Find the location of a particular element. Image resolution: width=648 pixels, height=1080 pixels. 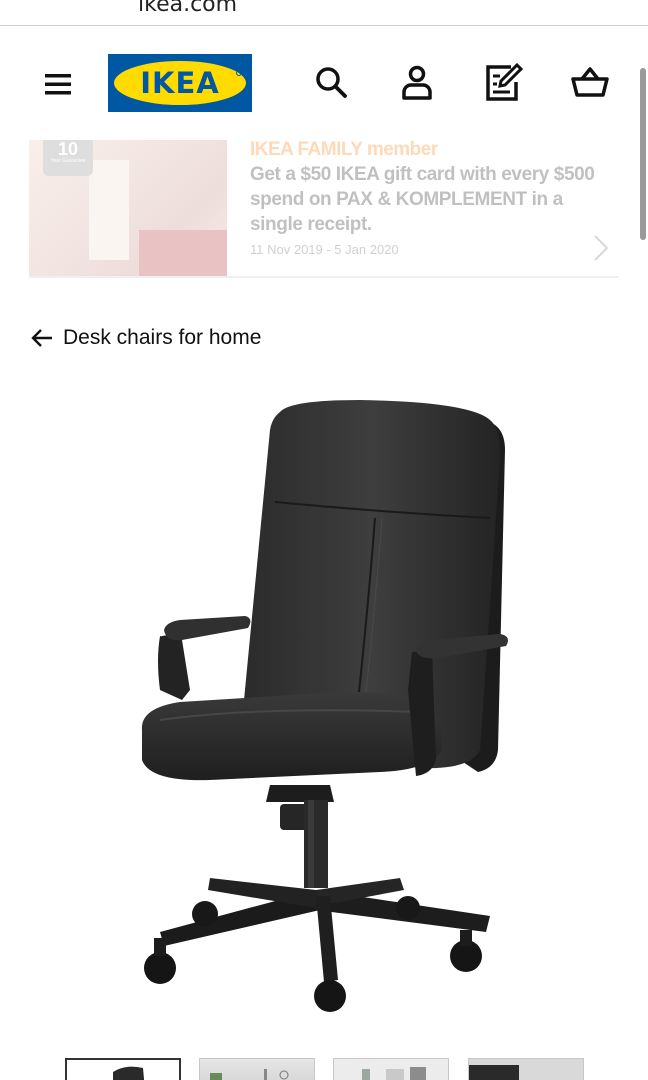

thumbnail-desk-image is located at coordinates (391, 1069).